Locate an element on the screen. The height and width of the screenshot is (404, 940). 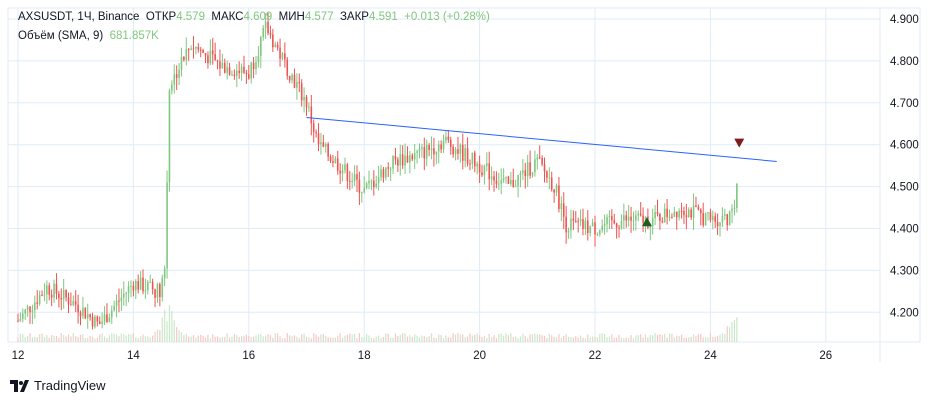
logo-text: TradingView is located at coordinates (70, 385).